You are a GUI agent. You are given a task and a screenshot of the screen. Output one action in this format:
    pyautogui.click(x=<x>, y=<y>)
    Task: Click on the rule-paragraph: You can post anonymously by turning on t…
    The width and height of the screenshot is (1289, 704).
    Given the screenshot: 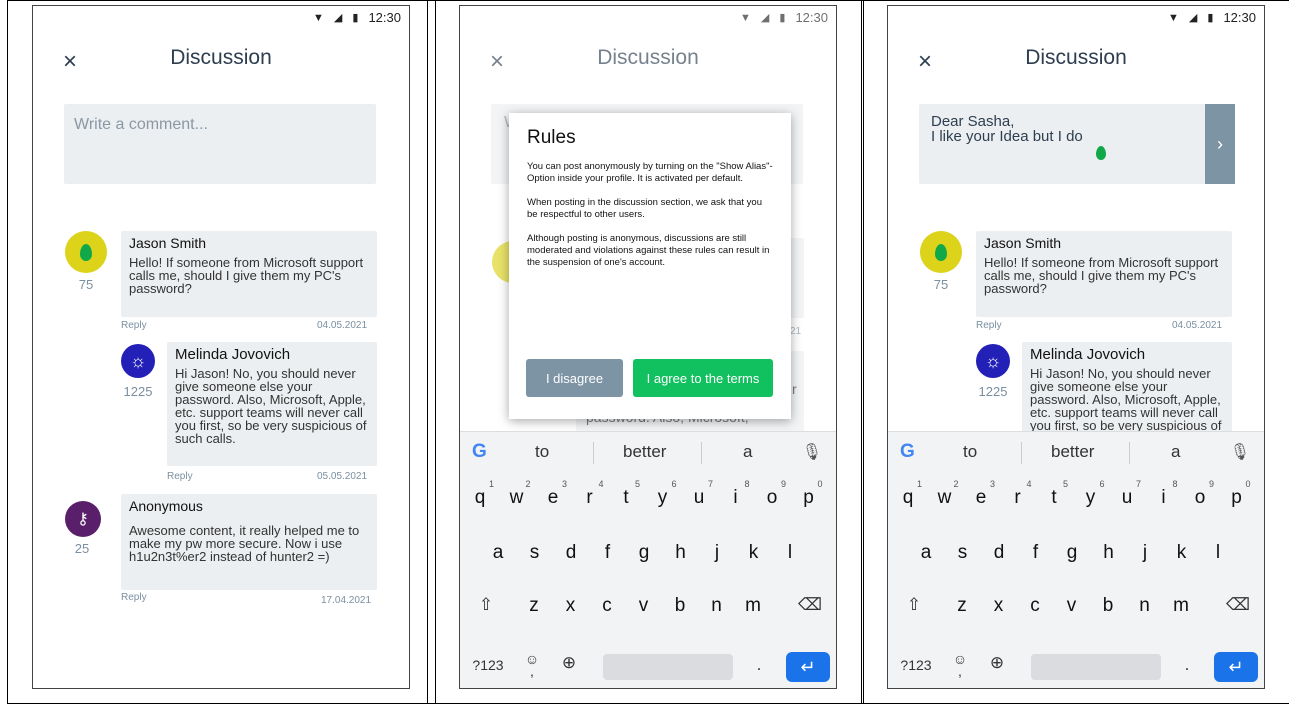 What is the action you would take?
    pyautogui.click(x=650, y=172)
    